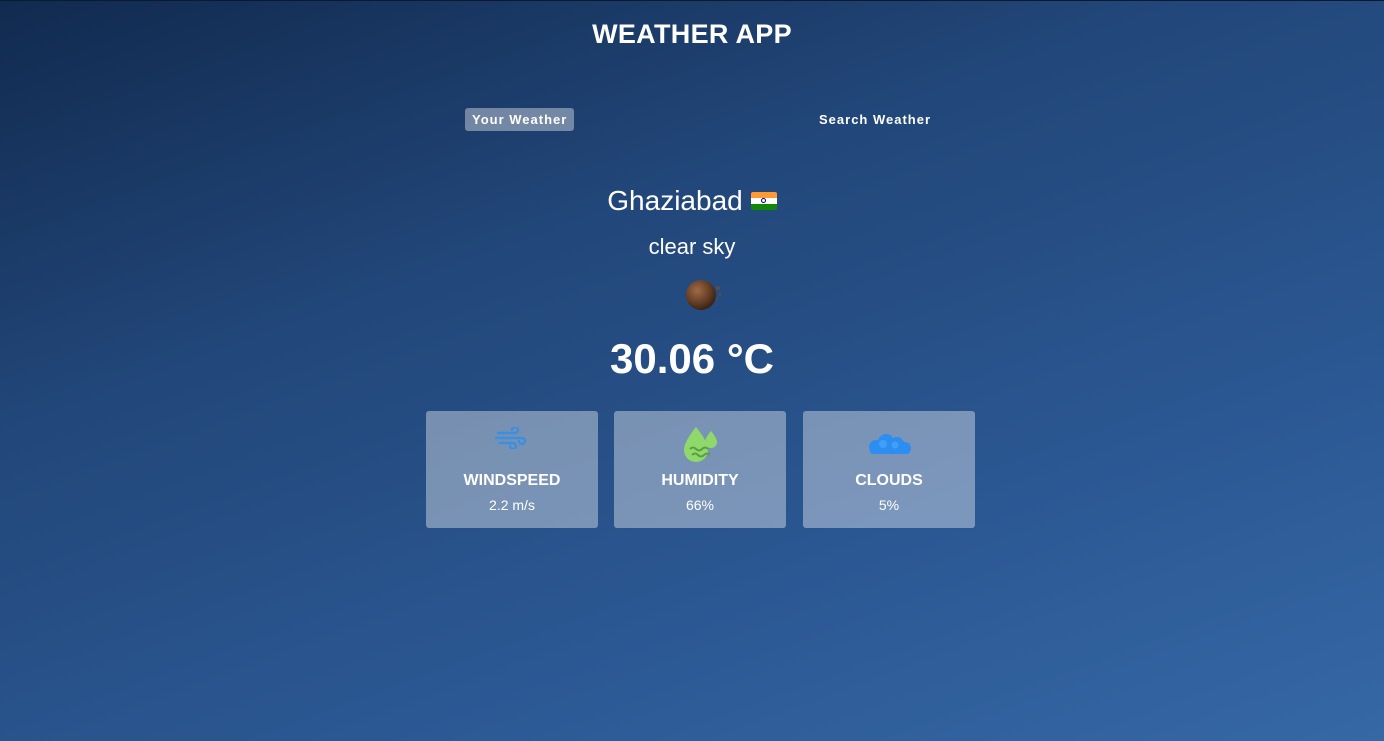 Image resolution: width=1384 pixels, height=741 pixels. What do you see at coordinates (700, 447) in the screenshot?
I see `humidity-icon` at bounding box center [700, 447].